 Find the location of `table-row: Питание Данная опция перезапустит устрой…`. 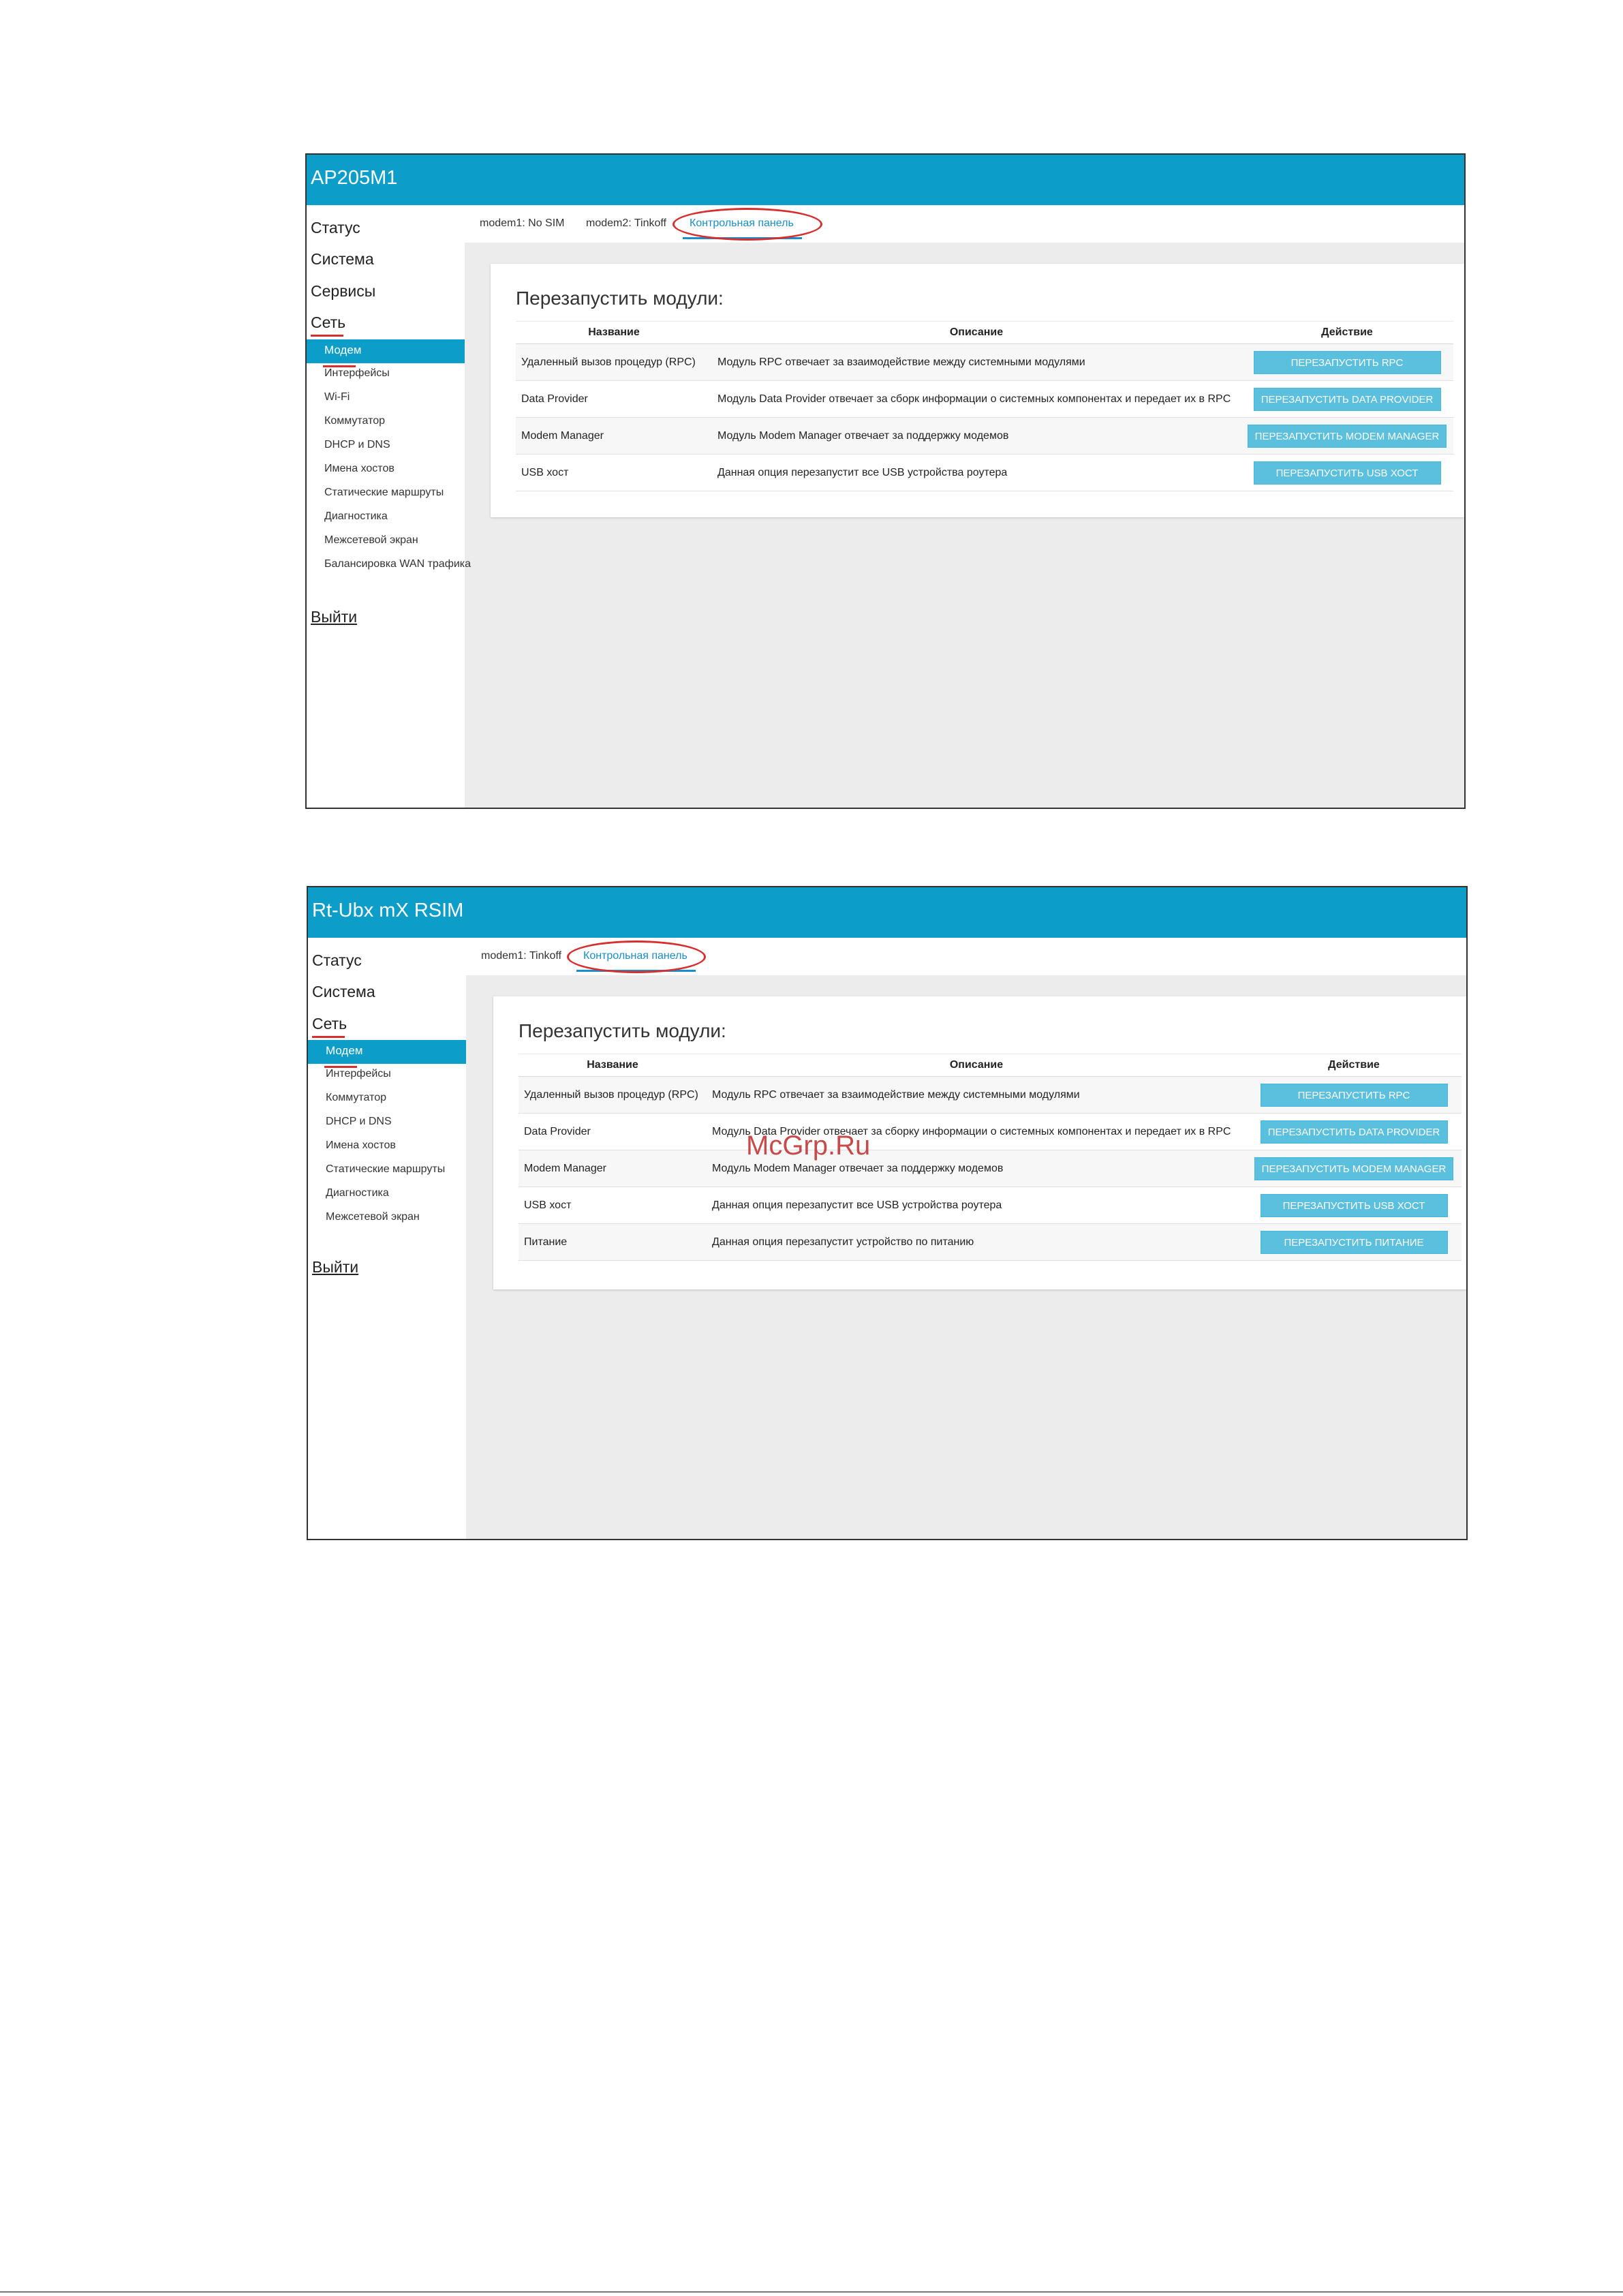

table-row: Питание Данная опция перезапустит устрой… is located at coordinates (990, 1242).